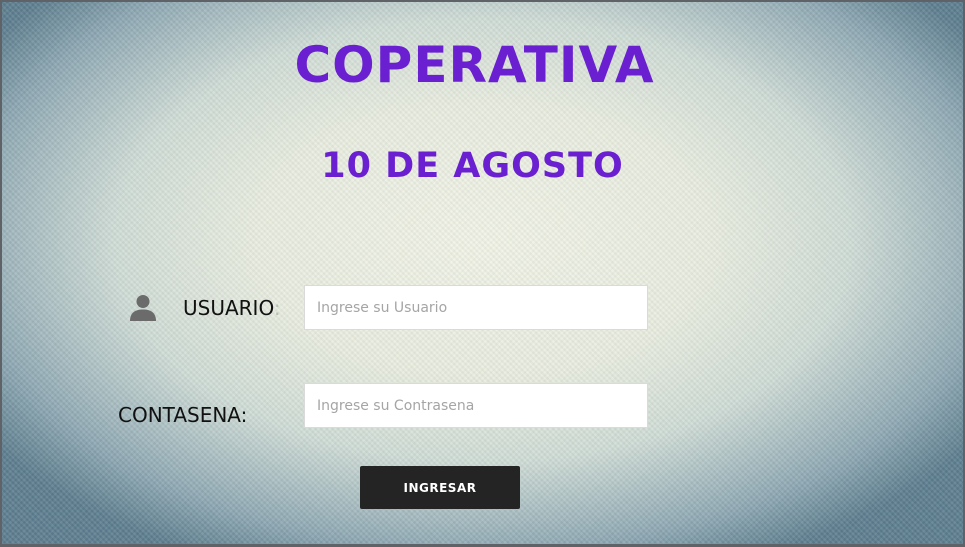 The image size is (965, 547). What do you see at coordinates (476, 405) in the screenshot?
I see `password-input` at bounding box center [476, 405].